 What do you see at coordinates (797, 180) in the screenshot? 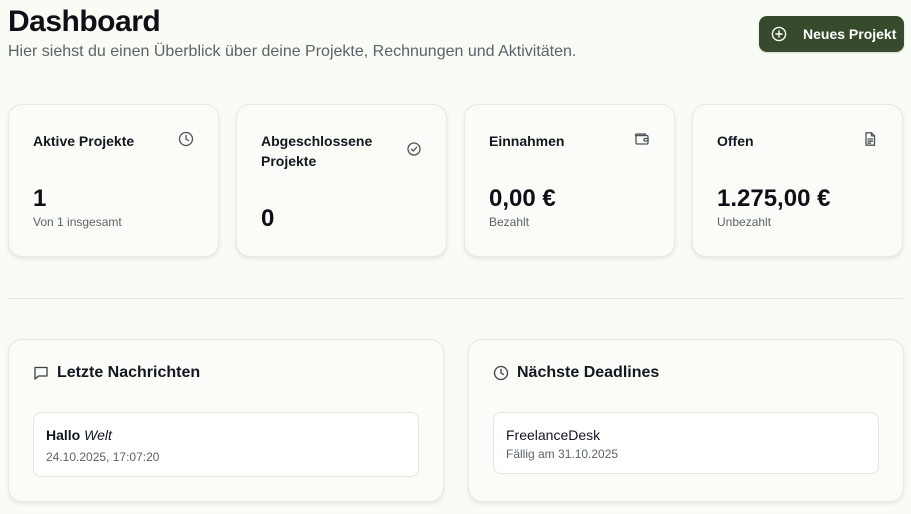
I see `stat-card-open: Offen 1.275,00 € Unbezahlt` at bounding box center [797, 180].